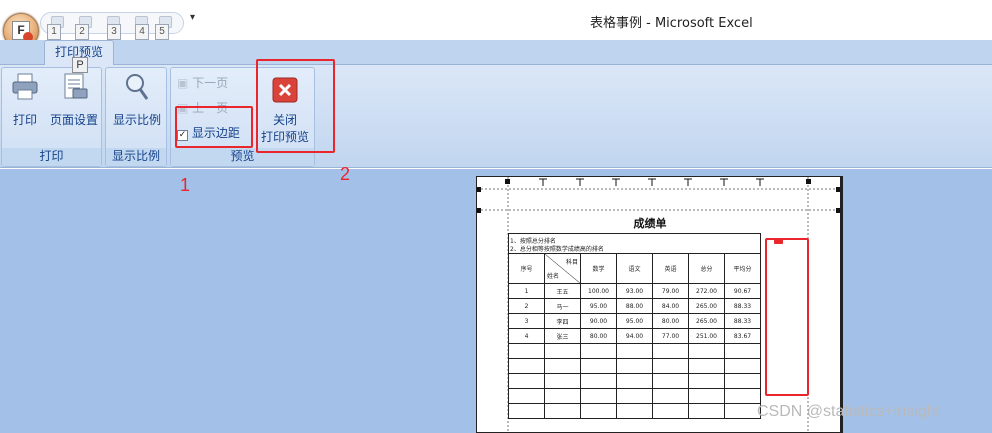  What do you see at coordinates (136, 157) in the screenshot?
I see `group-zoom-label: 显示比例` at bounding box center [136, 157].